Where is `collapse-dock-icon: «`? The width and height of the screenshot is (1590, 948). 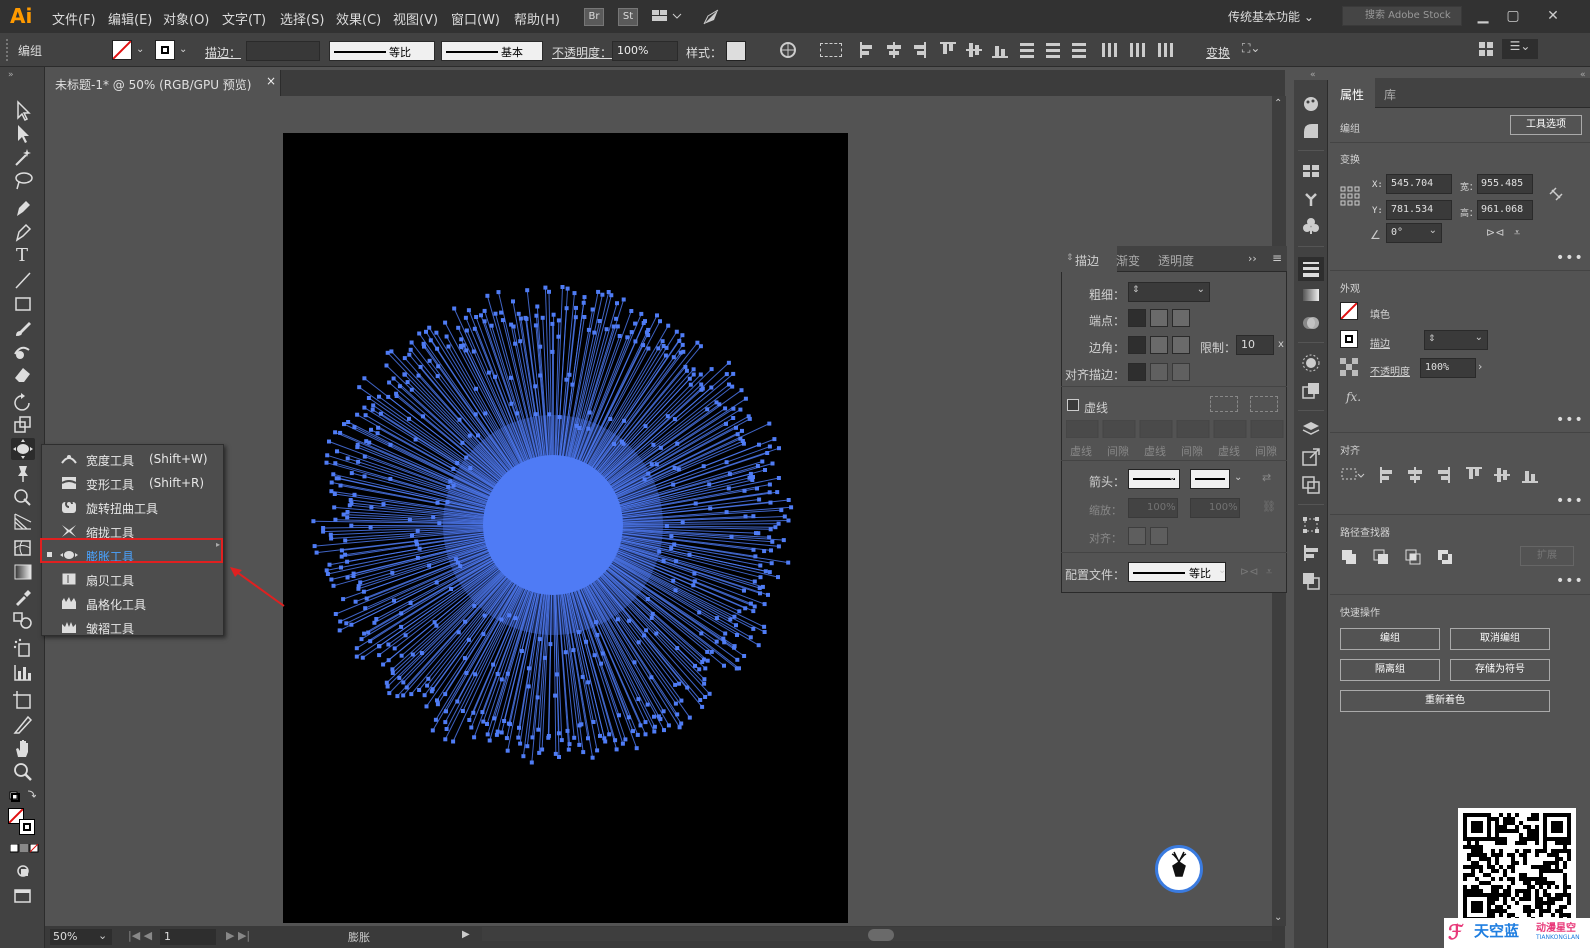
collapse-dock-icon: « is located at coordinates (1313, 75).